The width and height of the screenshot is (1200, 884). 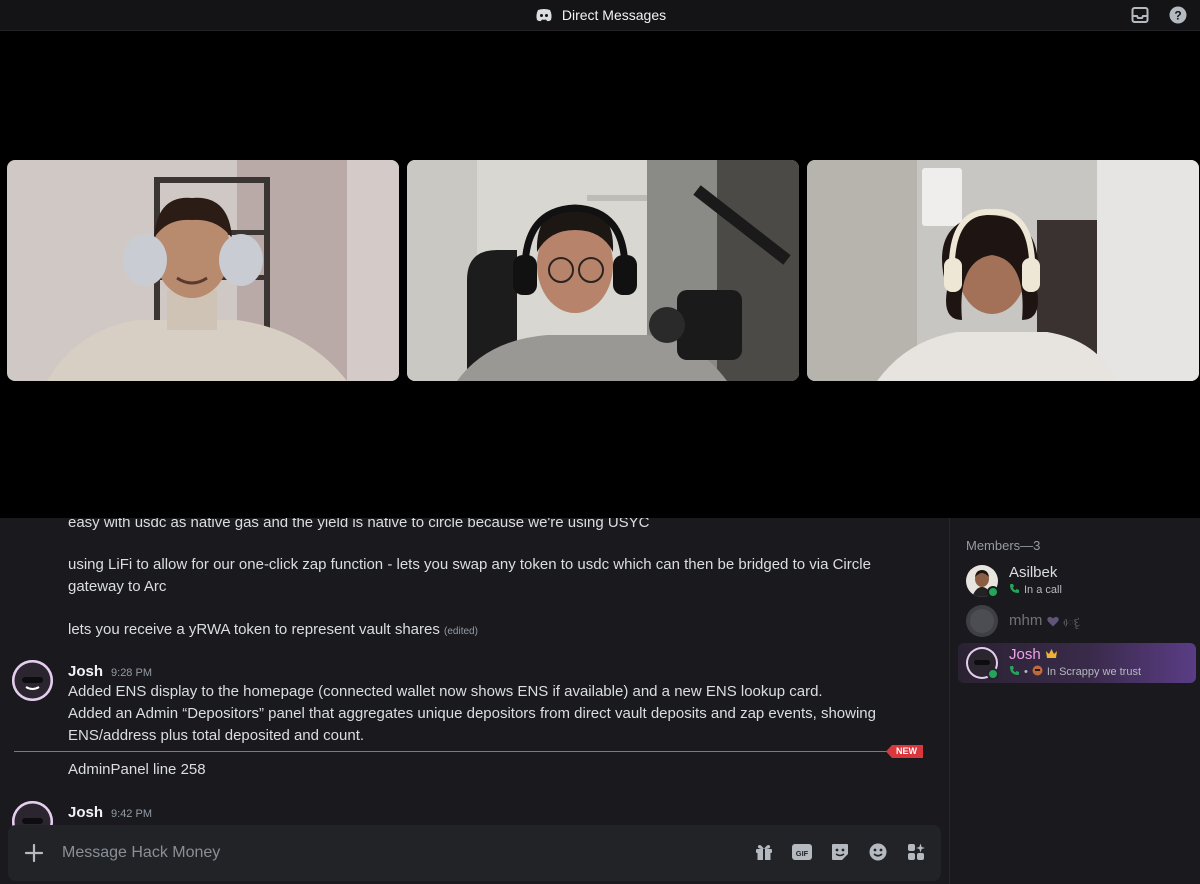 I want to click on sticker-icon, so click(x=840, y=852).